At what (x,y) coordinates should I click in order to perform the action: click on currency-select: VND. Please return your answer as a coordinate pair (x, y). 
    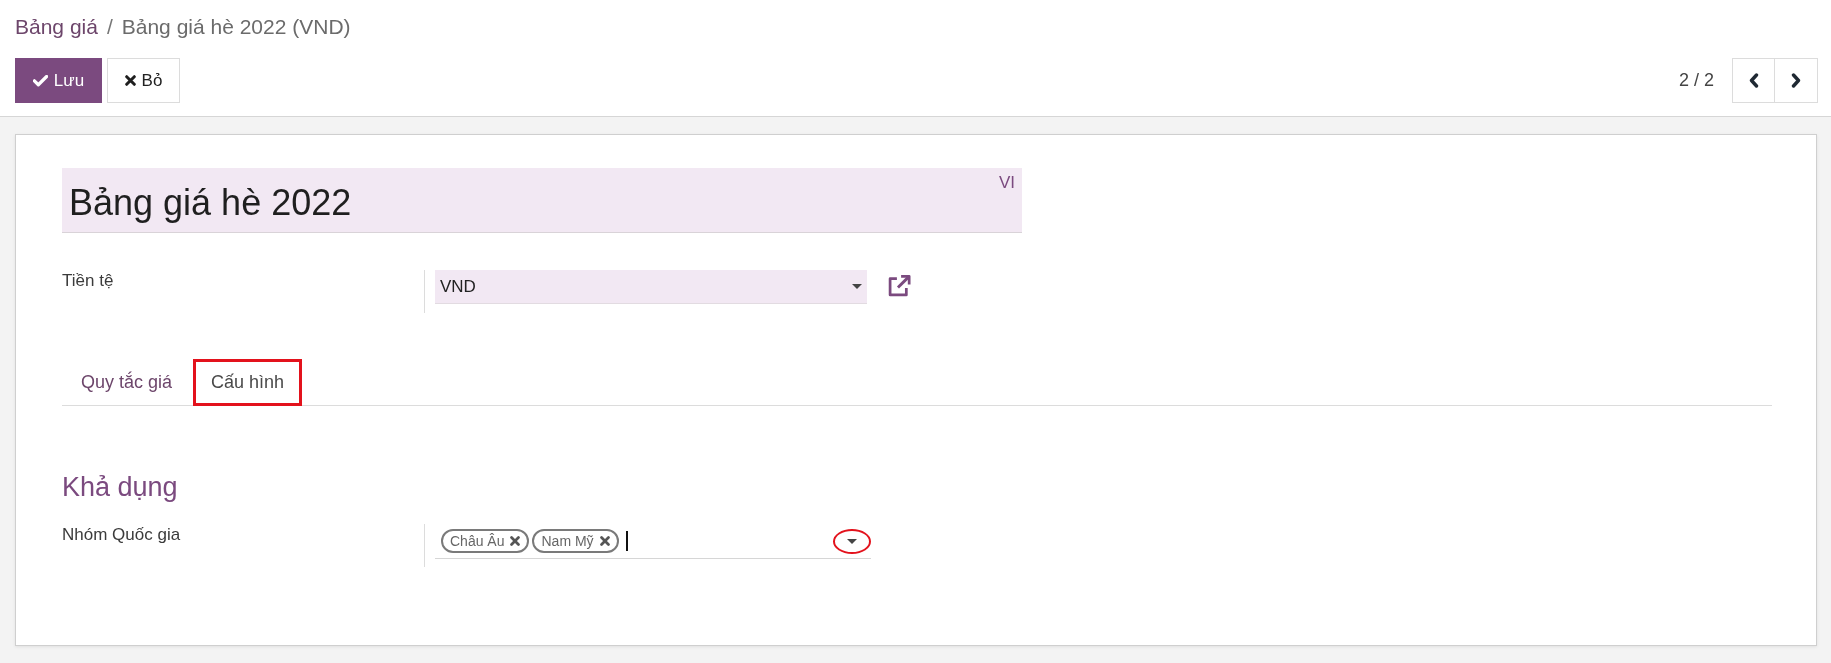
    Looking at the image, I should click on (651, 287).